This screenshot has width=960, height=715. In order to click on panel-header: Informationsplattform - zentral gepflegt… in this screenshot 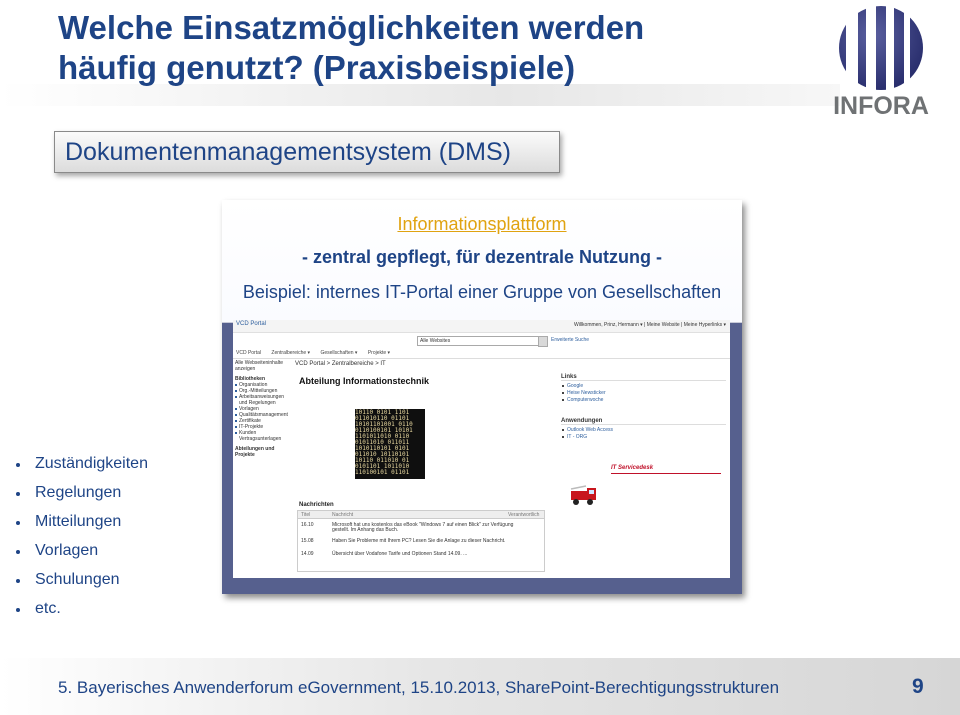, I will do `click(482, 261)`.